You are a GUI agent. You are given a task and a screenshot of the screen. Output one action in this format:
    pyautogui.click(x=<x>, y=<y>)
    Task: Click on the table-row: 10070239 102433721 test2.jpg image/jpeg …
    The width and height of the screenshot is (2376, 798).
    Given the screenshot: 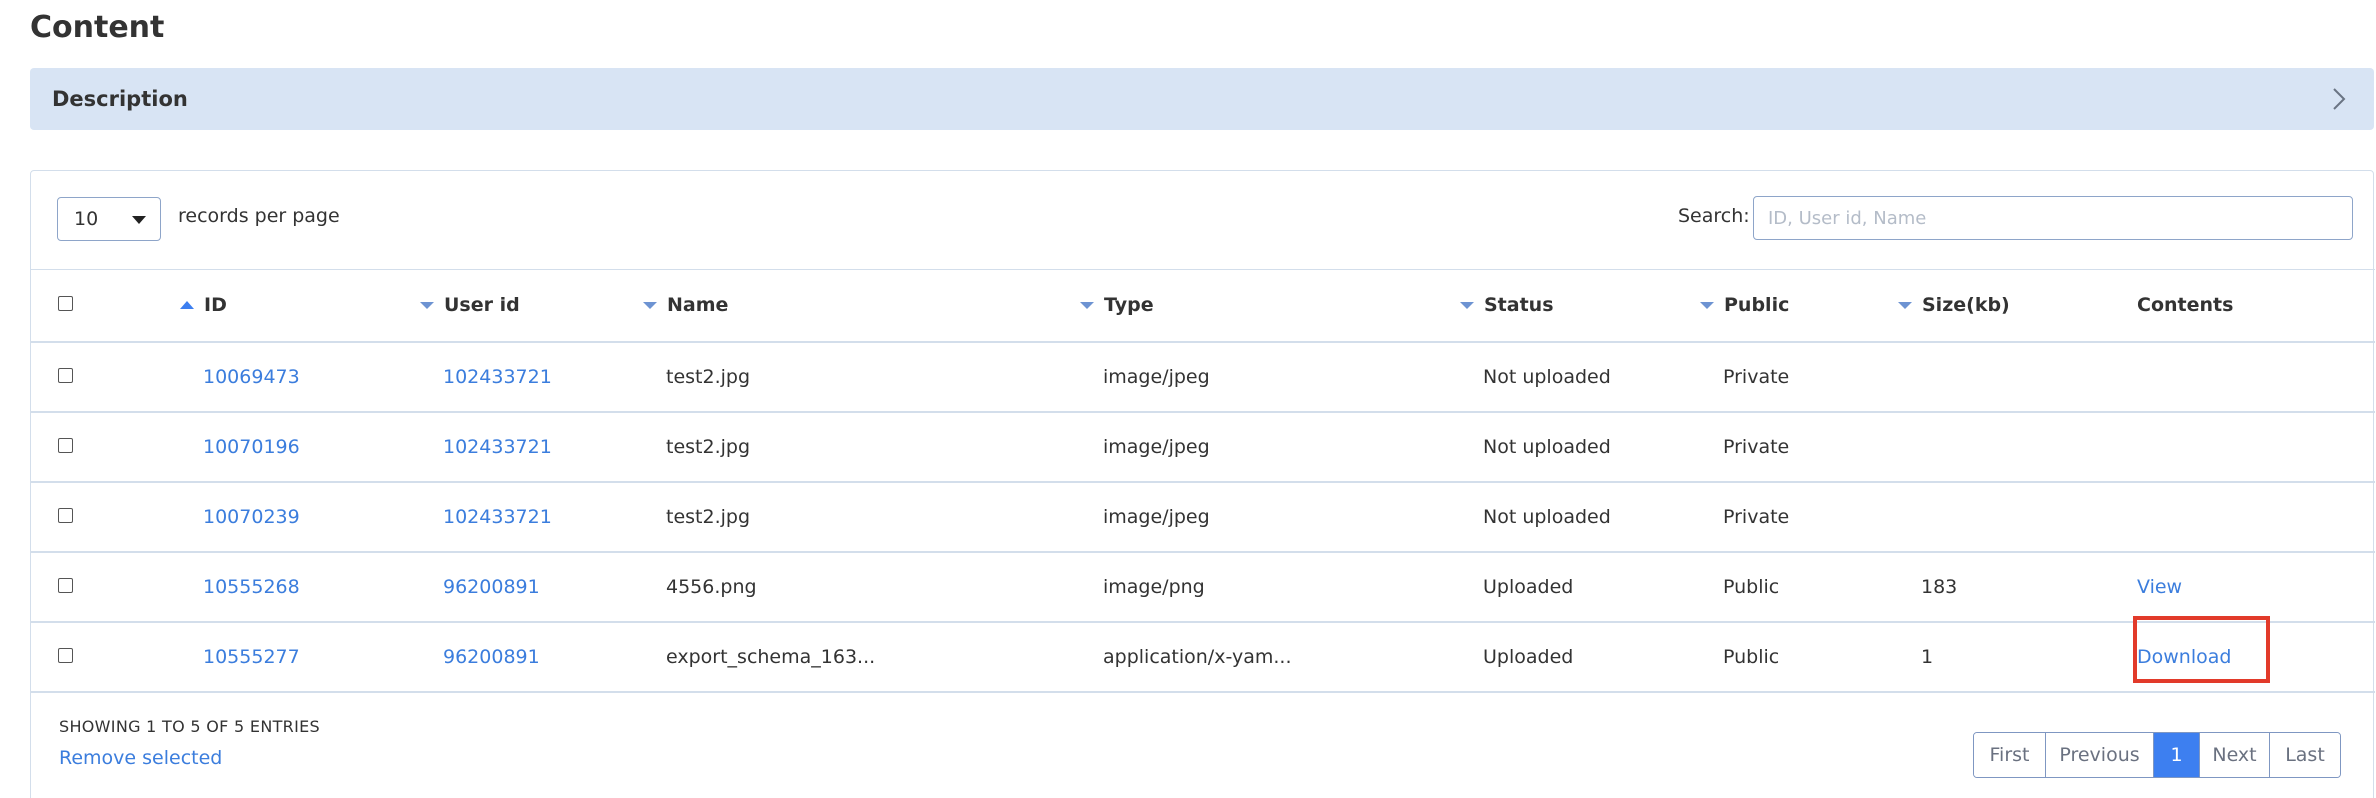 What is the action you would take?
    pyautogui.click(x=1203, y=517)
    